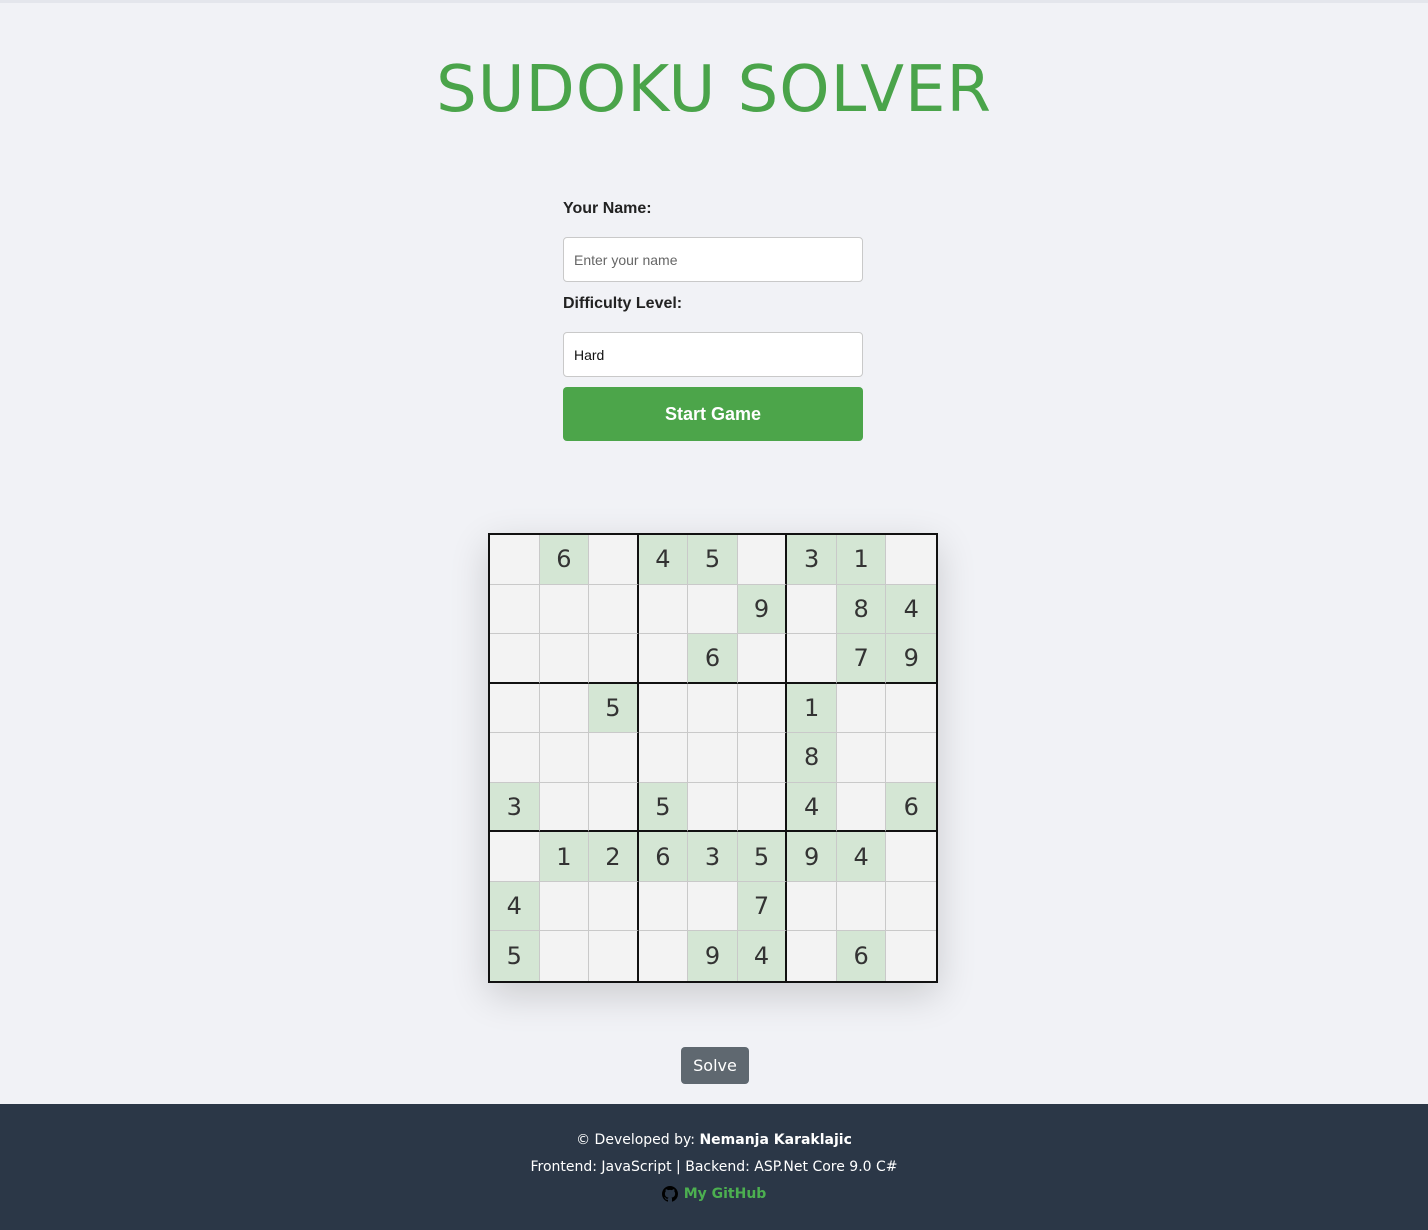  Describe the element at coordinates (713, 354) in the screenshot. I see `difficulty-select: Hard` at that location.